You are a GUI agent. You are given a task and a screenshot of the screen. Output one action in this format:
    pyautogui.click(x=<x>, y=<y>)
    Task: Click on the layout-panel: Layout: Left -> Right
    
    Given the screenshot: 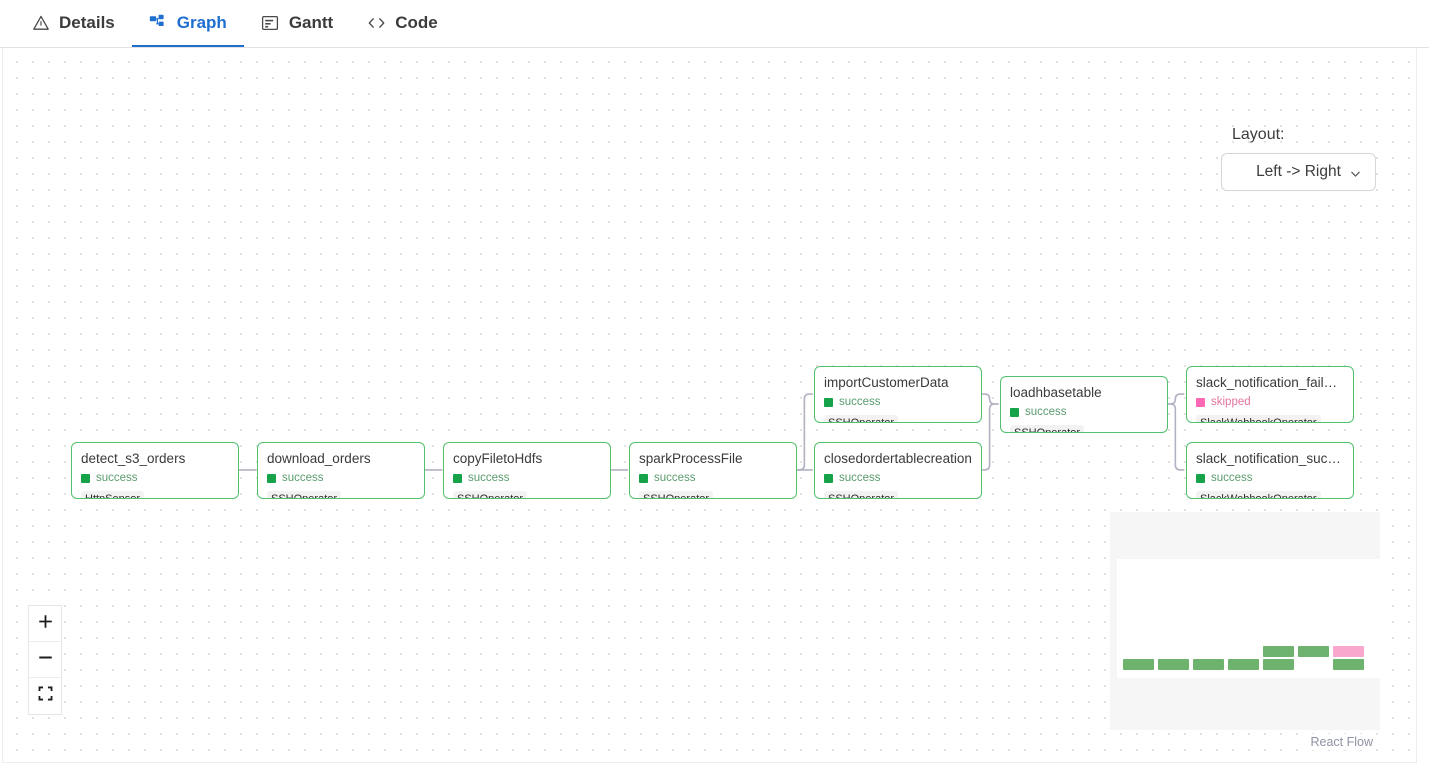 What is the action you would take?
    pyautogui.click(x=1298, y=158)
    